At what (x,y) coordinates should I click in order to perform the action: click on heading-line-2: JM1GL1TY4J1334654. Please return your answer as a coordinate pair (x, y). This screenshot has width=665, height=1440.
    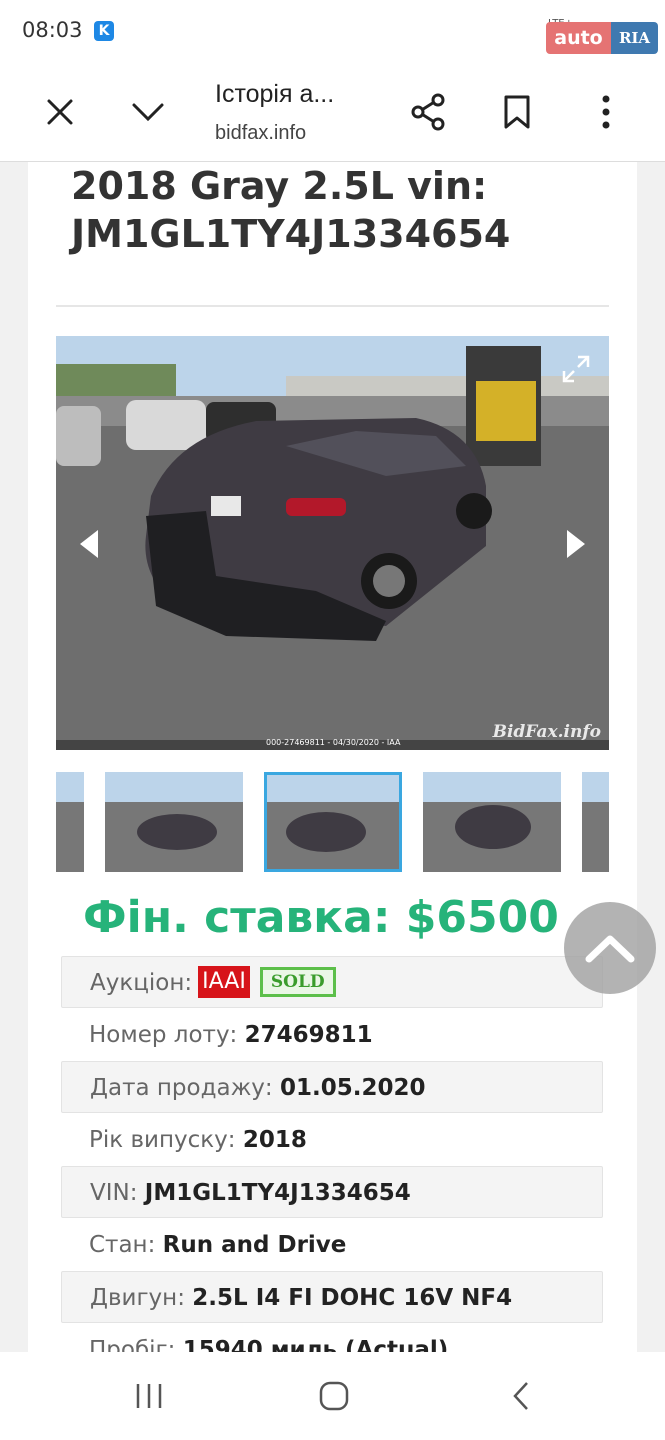
    Looking at the image, I should click on (291, 234).